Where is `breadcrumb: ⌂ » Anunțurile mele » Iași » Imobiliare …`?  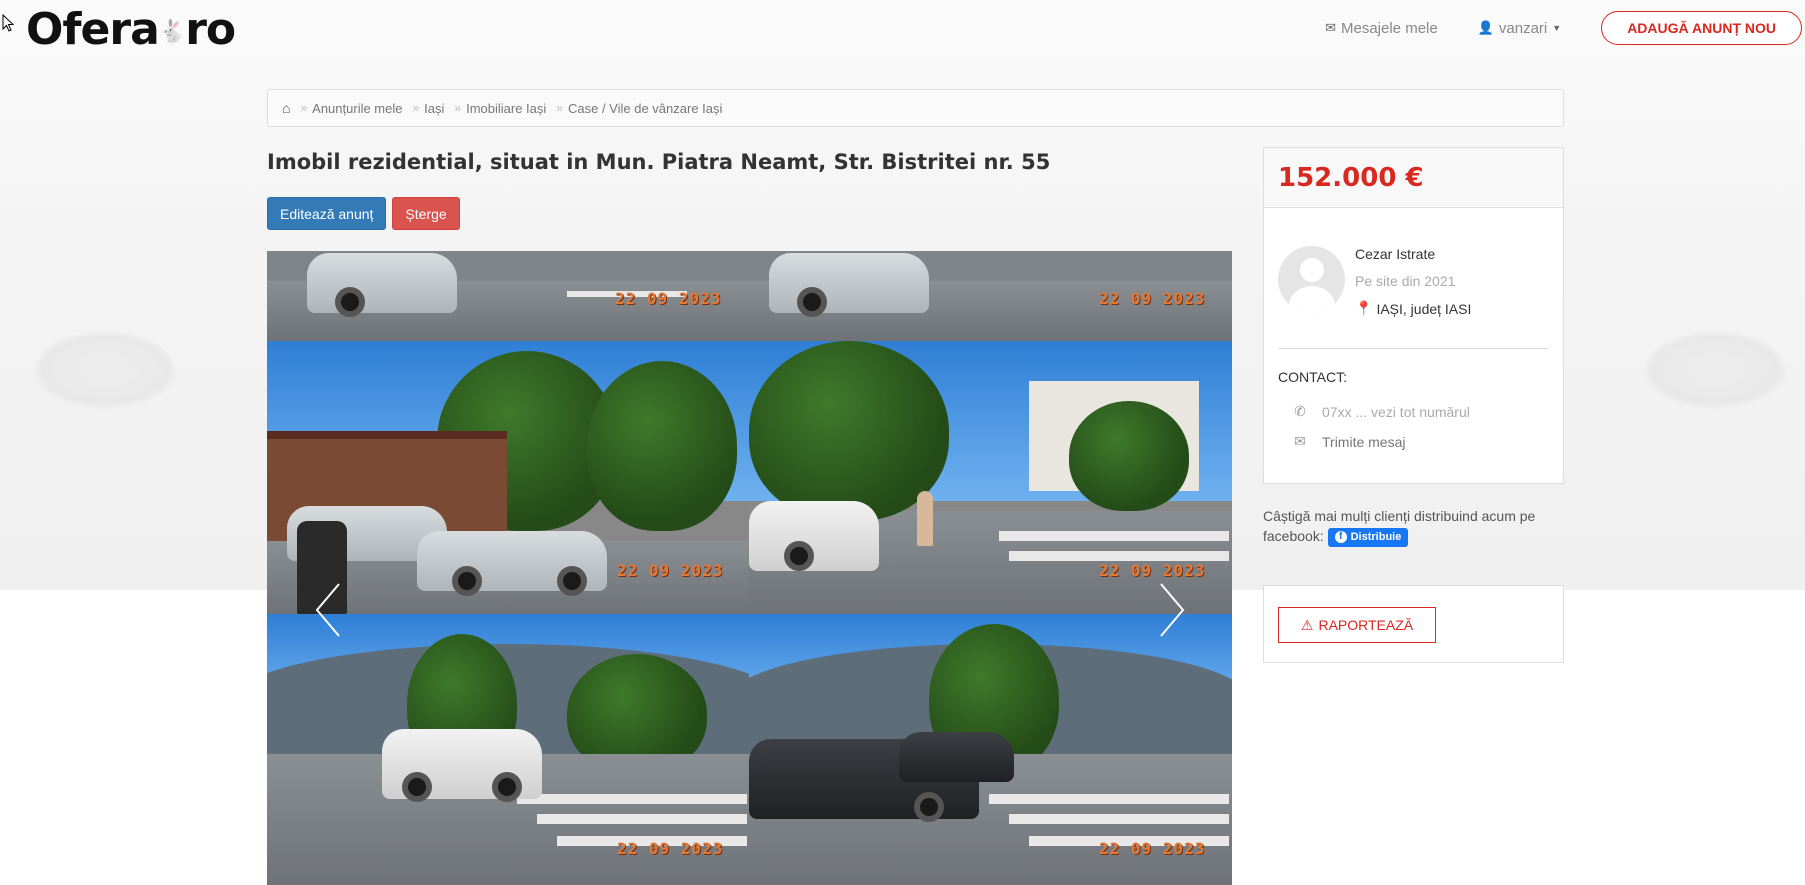 breadcrumb: ⌂ » Anunțurile mele » Iași » Imobiliare … is located at coordinates (915, 108).